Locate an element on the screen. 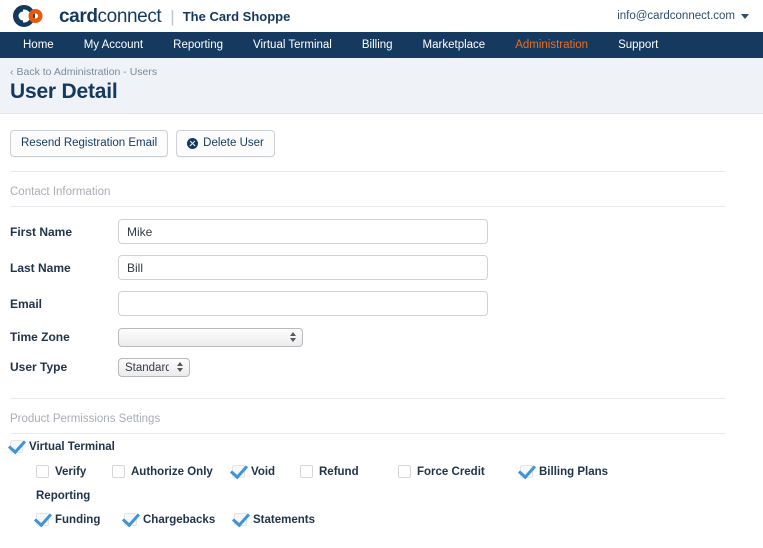 This screenshot has height=548, width=763. usertype-select-wrap: Standard is located at coordinates (154, 367).